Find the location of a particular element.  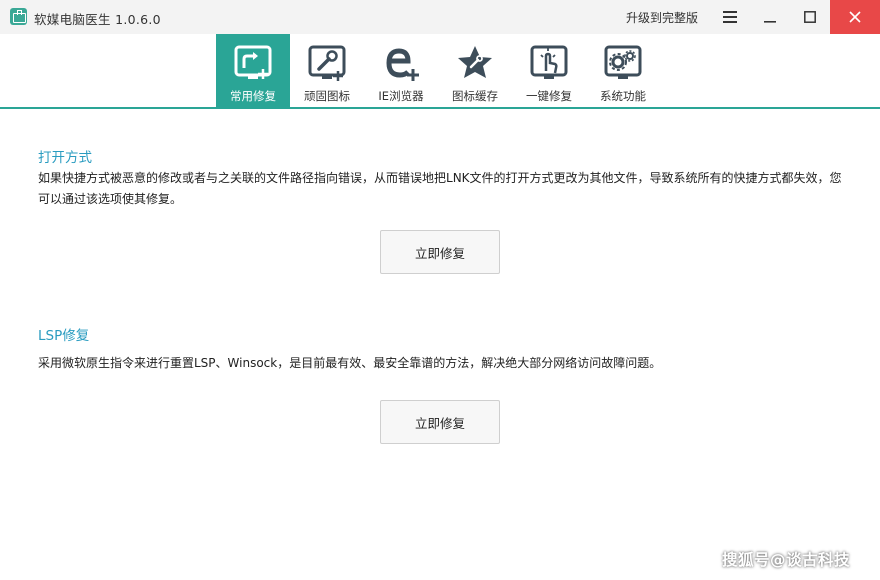

tab-system-functions: 系统功能 is located at coordinates (623, 71).